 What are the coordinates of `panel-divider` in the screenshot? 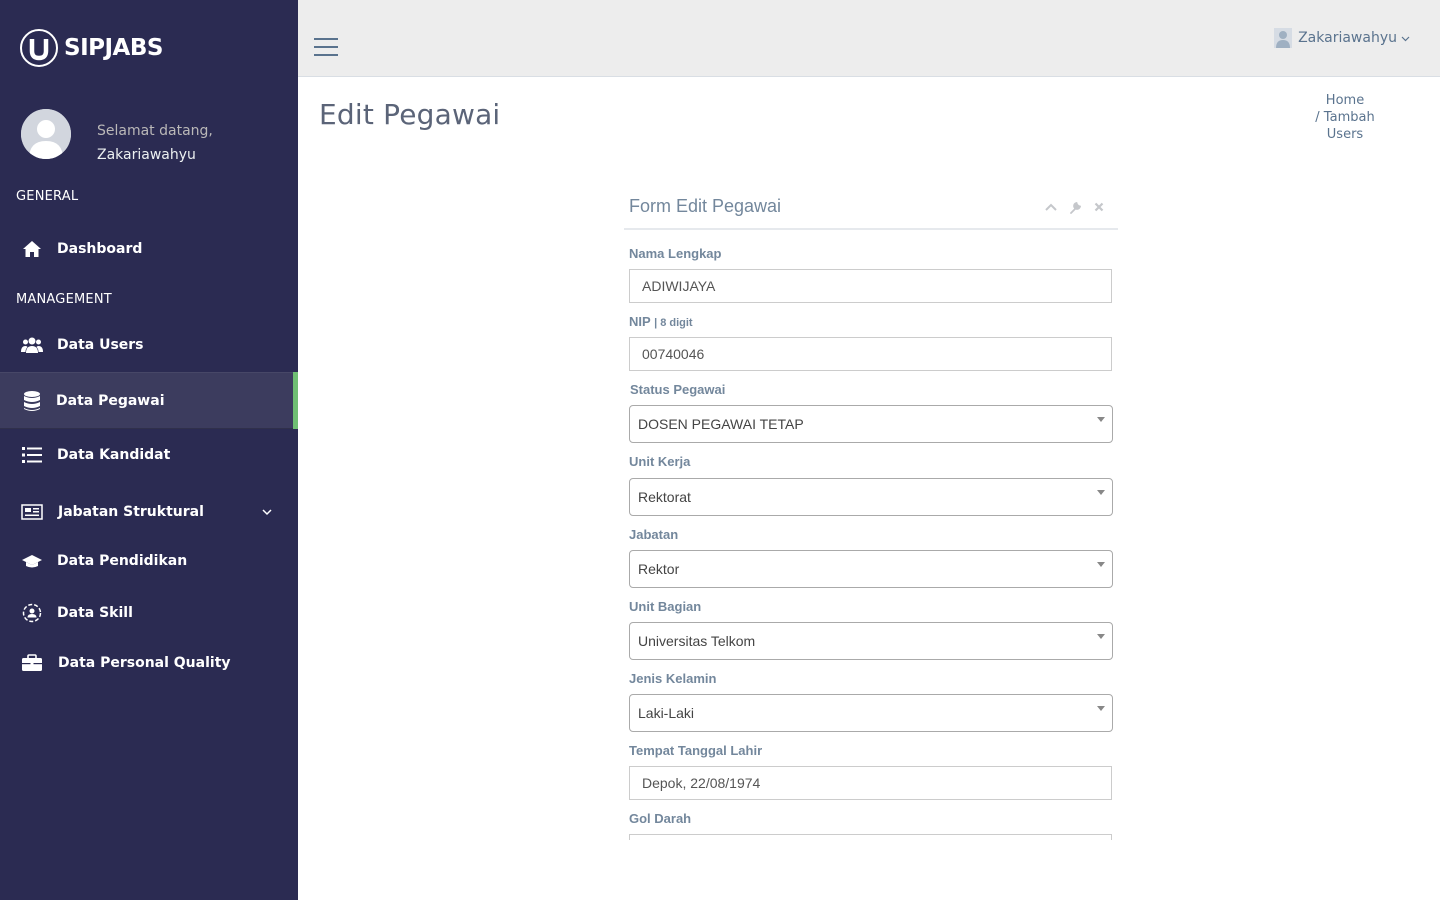 It's located at (871, 229).